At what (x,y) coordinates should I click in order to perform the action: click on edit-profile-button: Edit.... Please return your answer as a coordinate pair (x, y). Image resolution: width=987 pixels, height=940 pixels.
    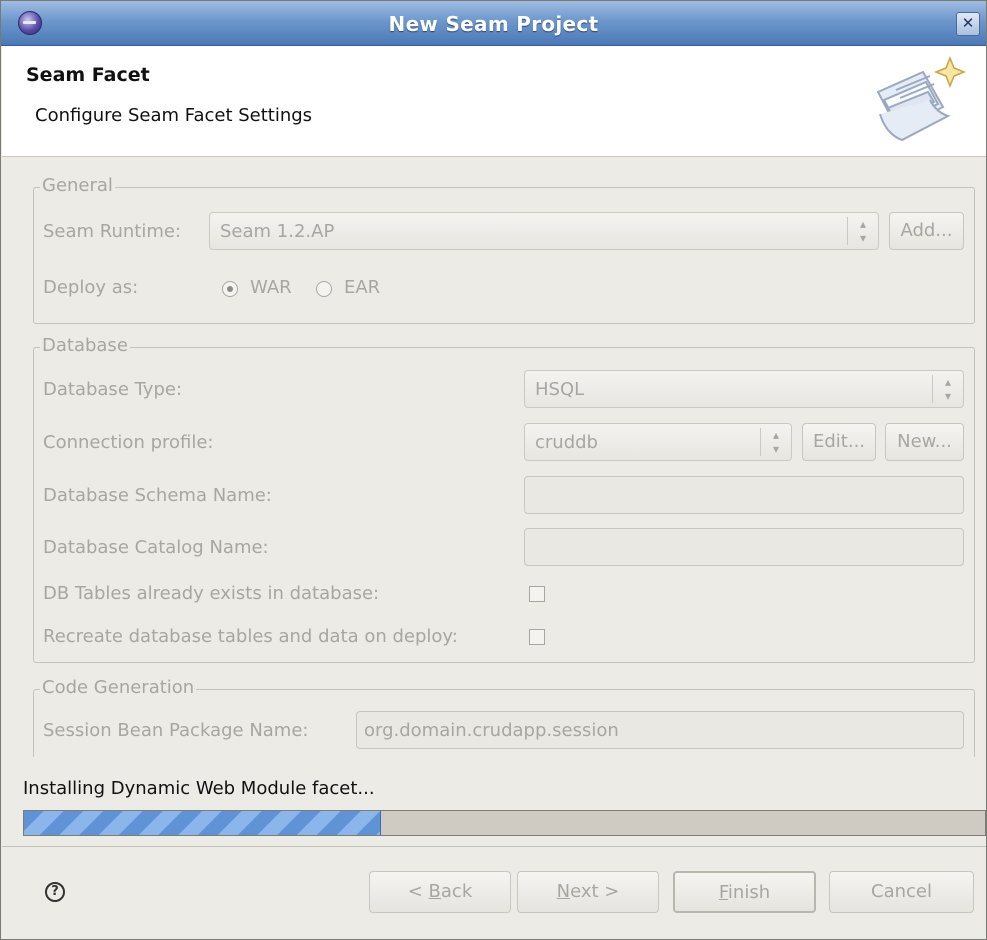
    Looking at the image, I should click on (839, 442).